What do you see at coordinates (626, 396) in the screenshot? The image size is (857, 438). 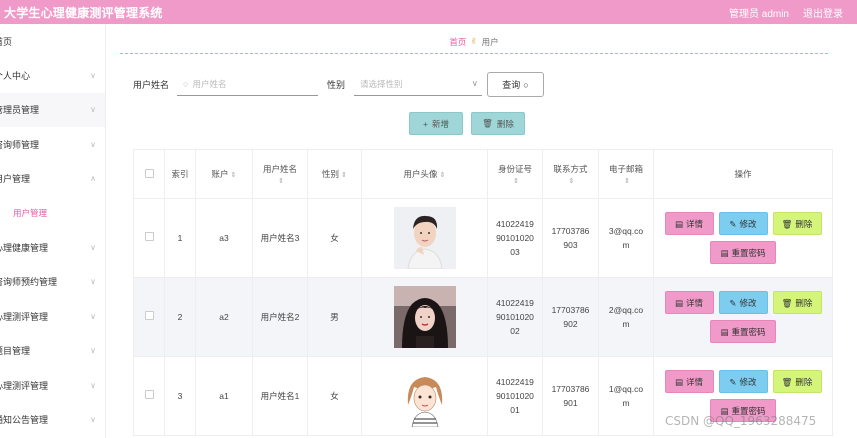 I see `cell-email: 1@qq.co m` at bounding box center [626, 396].